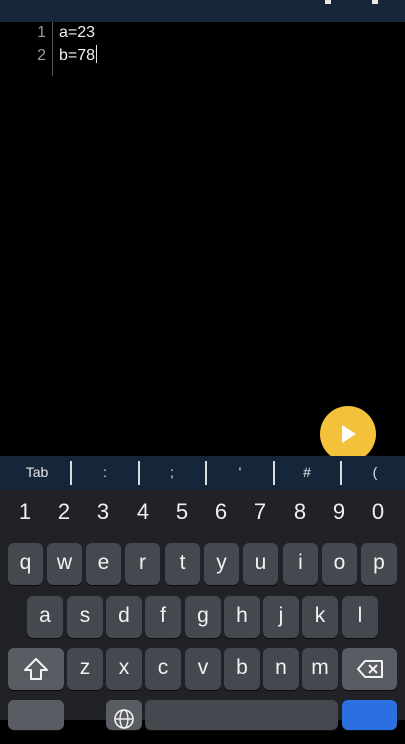  Describe the element at coordinates (64, 512) in the screenshot. I see `key-digit: 2` at that location.